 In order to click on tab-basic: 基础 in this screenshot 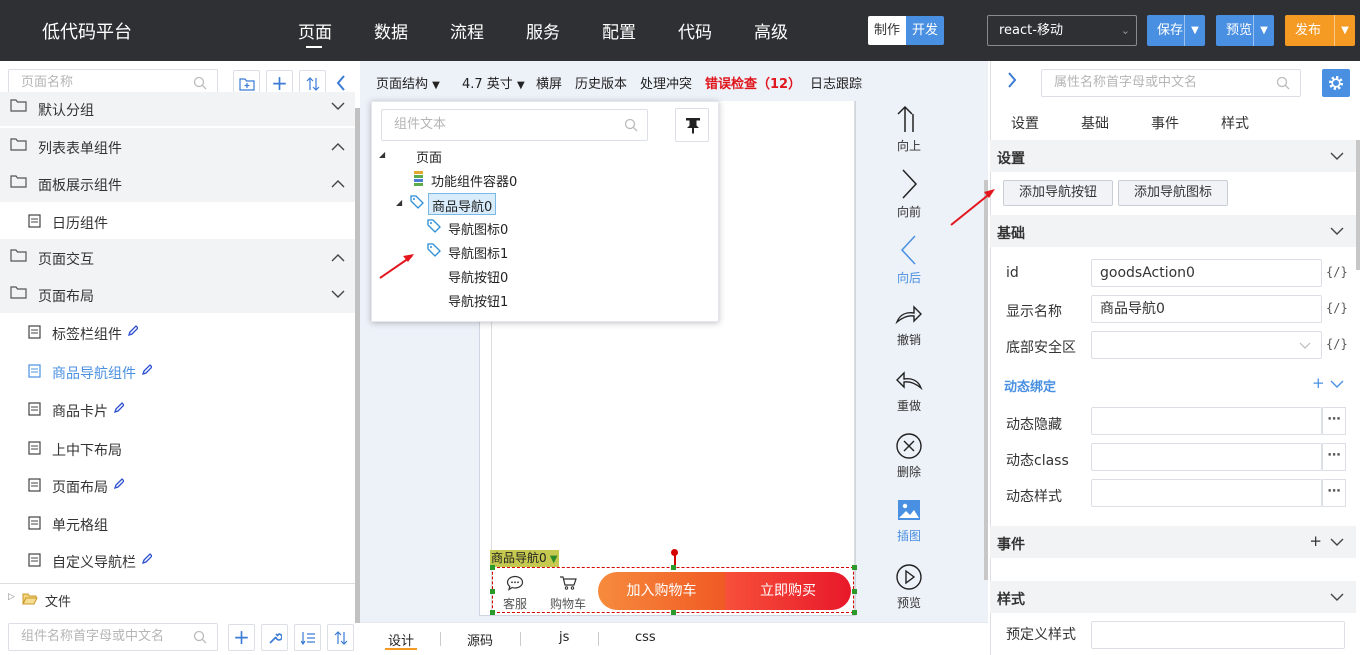, I will do `click(1095, 123)`.